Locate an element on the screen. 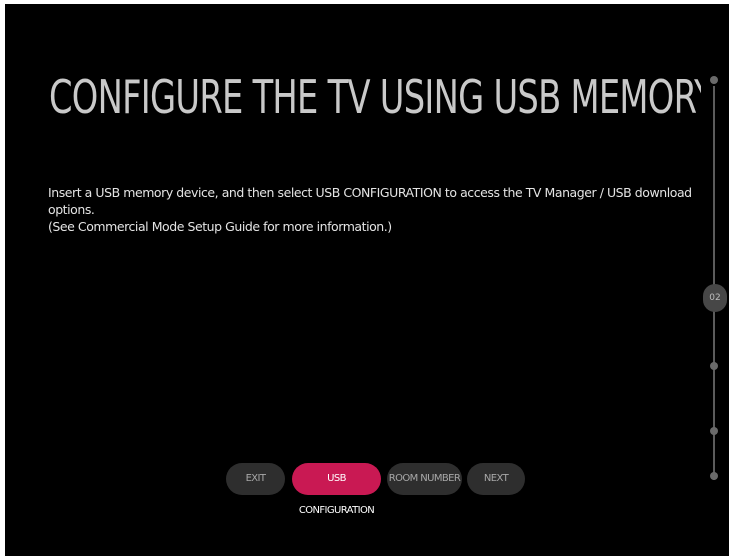 This screenshot has width=735, height=560. page-title: CONFIGURE THE TV USING USB MEMORY D is located at coordinates (375, 97).